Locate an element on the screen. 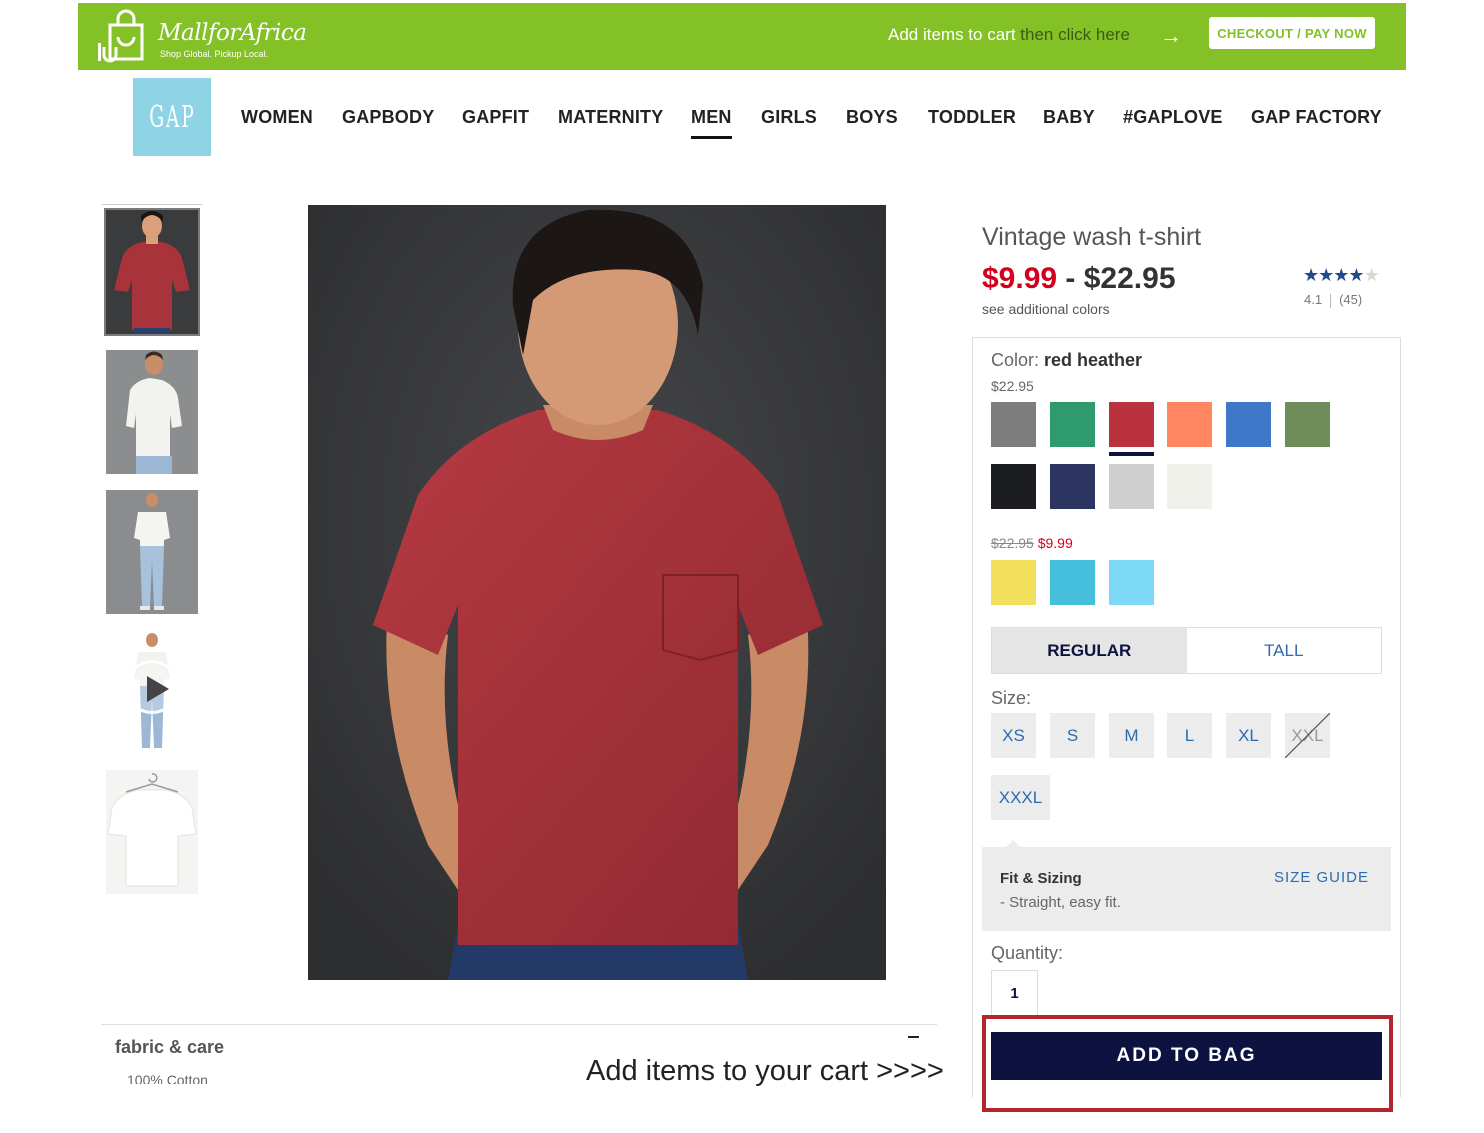 This screenshot has width=1484, height=1133. add-to-cart-hint: Add items to your cart >>>> is located at coordinates (765, 1071).